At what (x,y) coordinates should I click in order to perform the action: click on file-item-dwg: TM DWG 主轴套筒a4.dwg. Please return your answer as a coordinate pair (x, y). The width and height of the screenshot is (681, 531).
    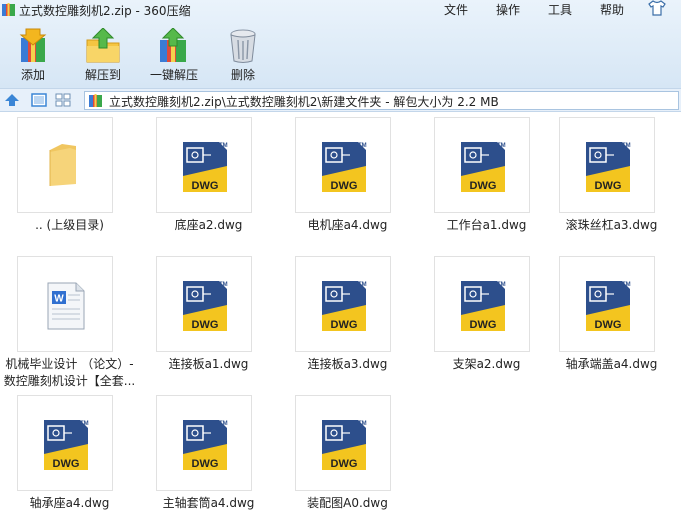
    Looking at the image, I should click on (208, 460).